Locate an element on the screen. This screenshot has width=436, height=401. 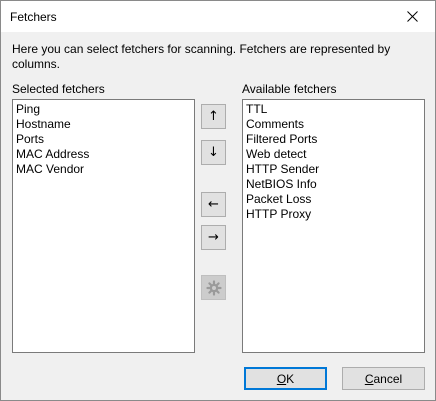
list-item: NetBIOS Info is located at coordinates (335, 184).